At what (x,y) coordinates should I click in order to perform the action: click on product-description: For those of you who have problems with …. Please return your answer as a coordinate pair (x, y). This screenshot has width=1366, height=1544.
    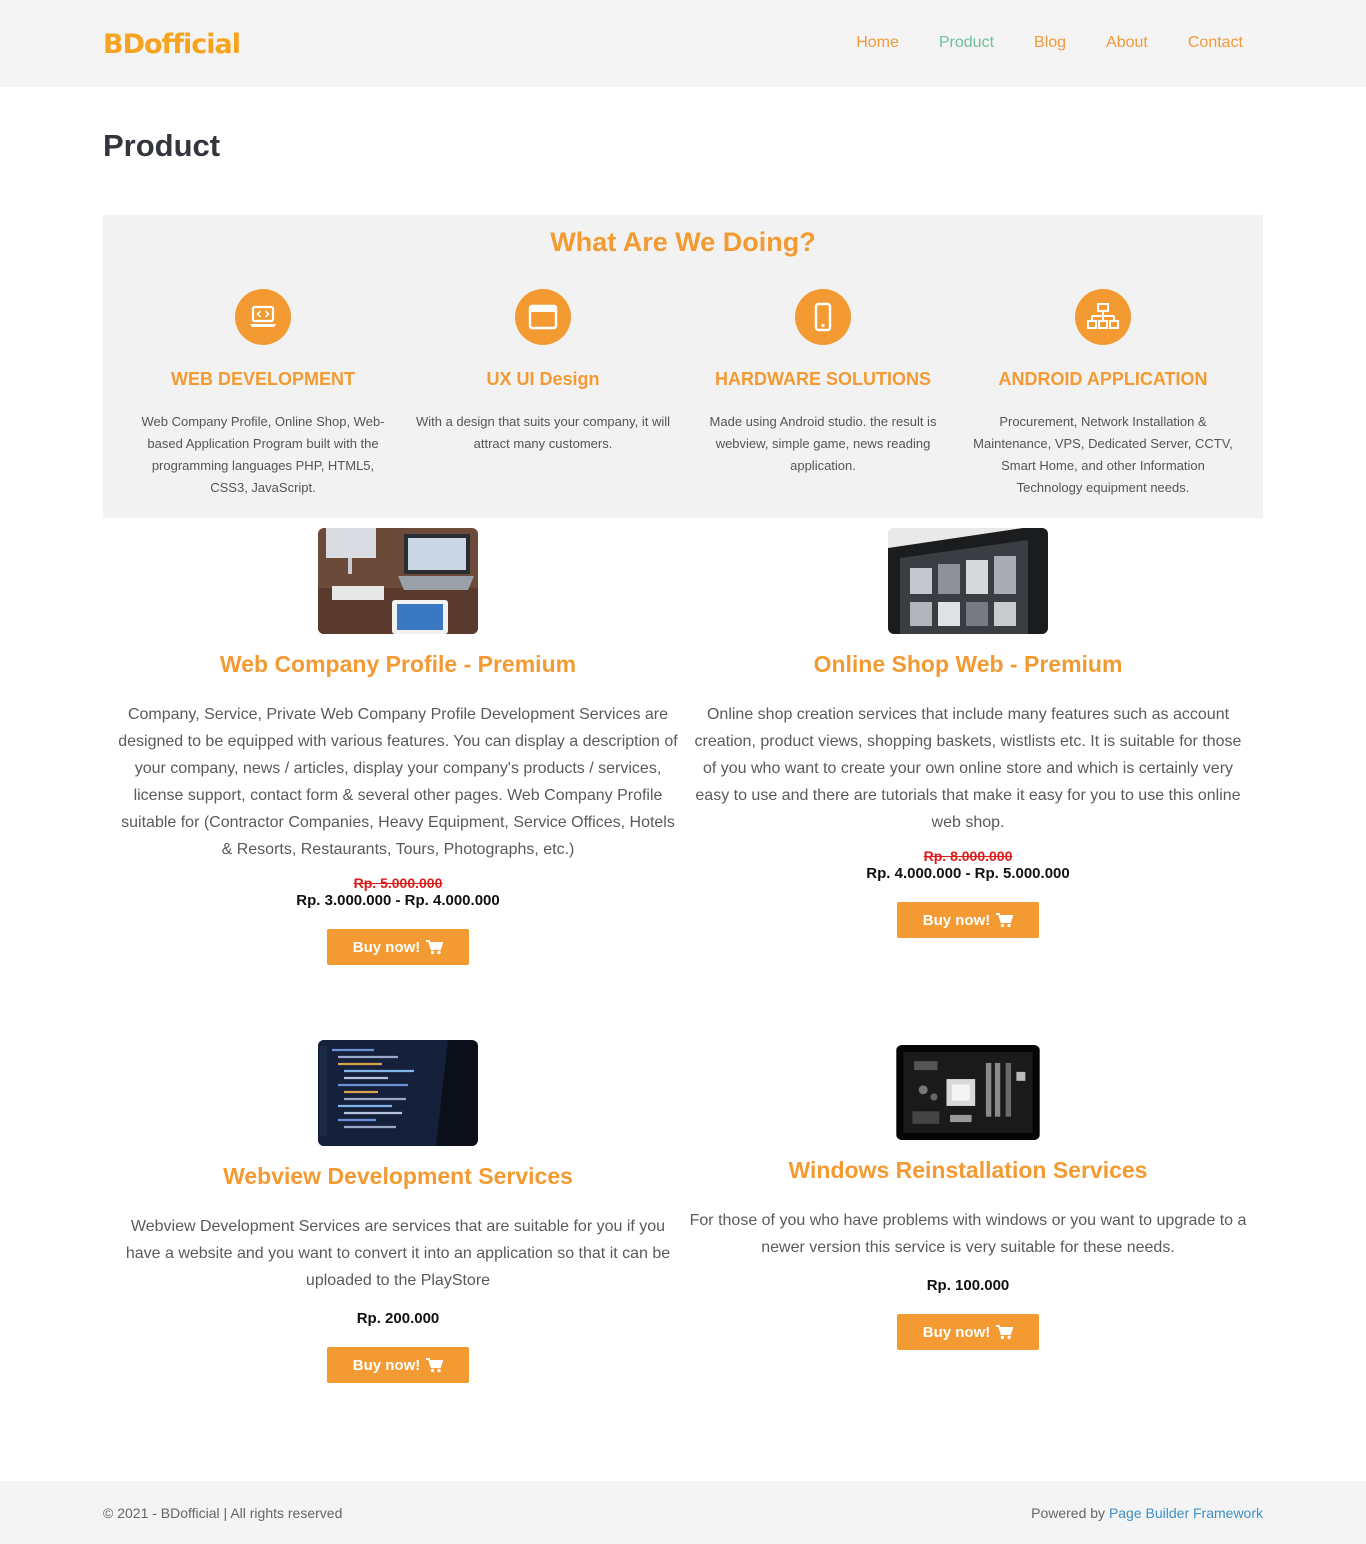
    Looking at the image, I should click on (968, 1234).